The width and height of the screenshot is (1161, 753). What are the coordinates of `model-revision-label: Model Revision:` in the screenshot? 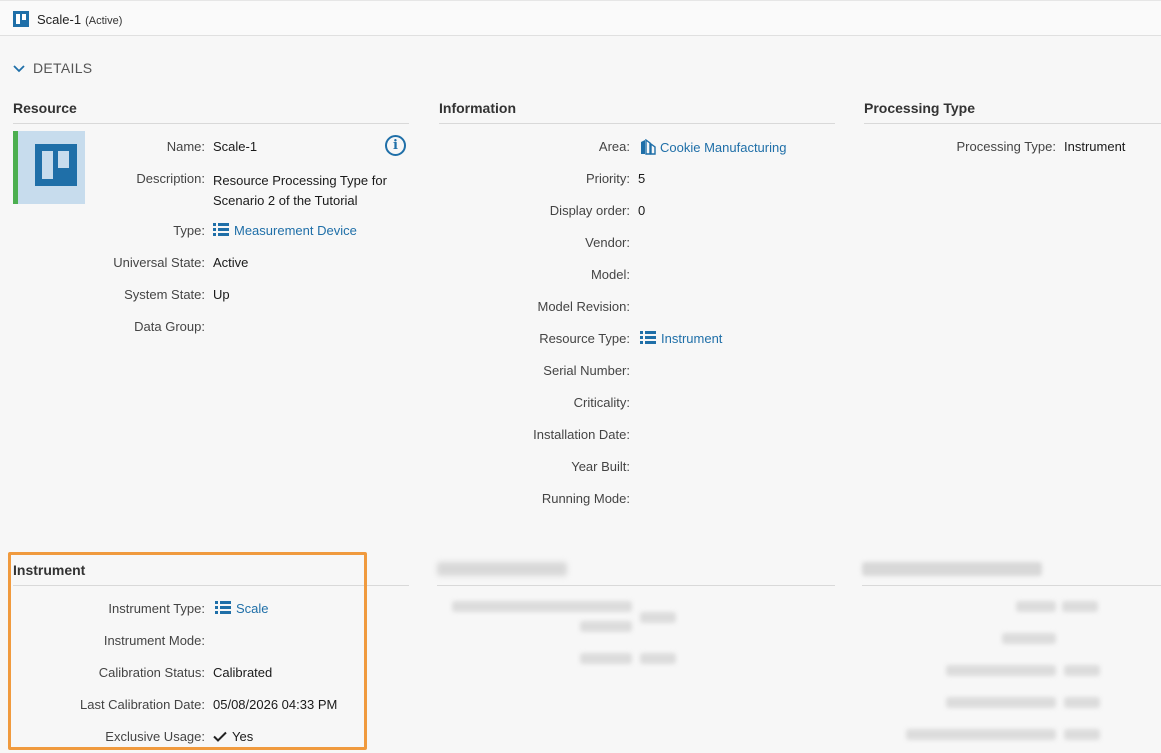 It's located at (584, 306).